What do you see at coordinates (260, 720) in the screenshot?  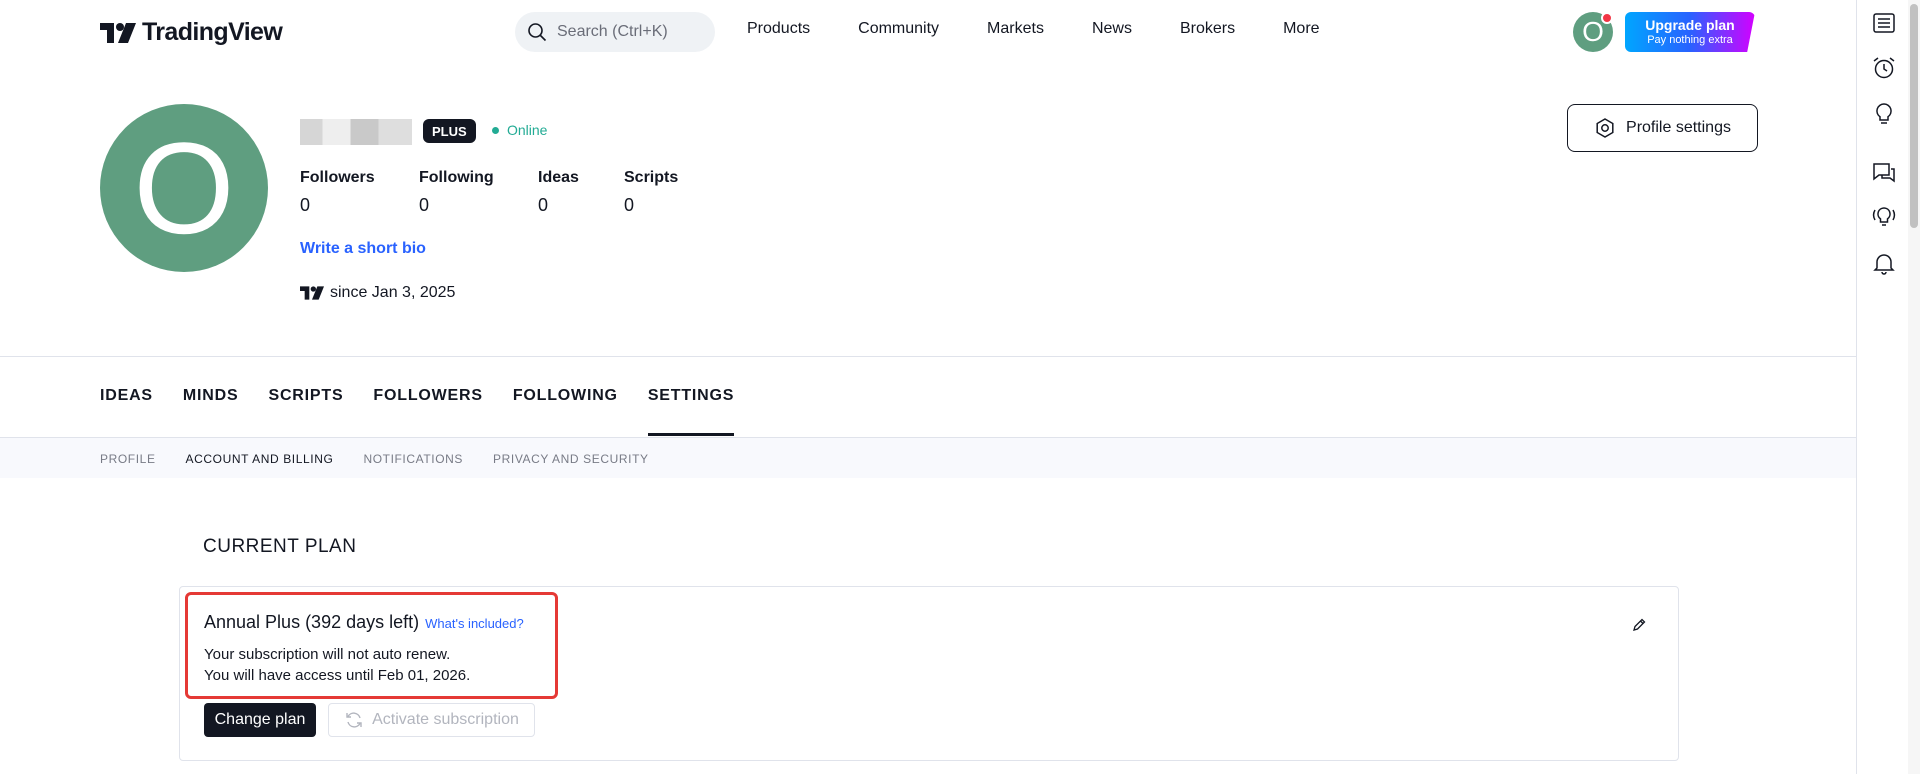 I see `change-plan-button: Change plan` at bounding box center [260, 720].